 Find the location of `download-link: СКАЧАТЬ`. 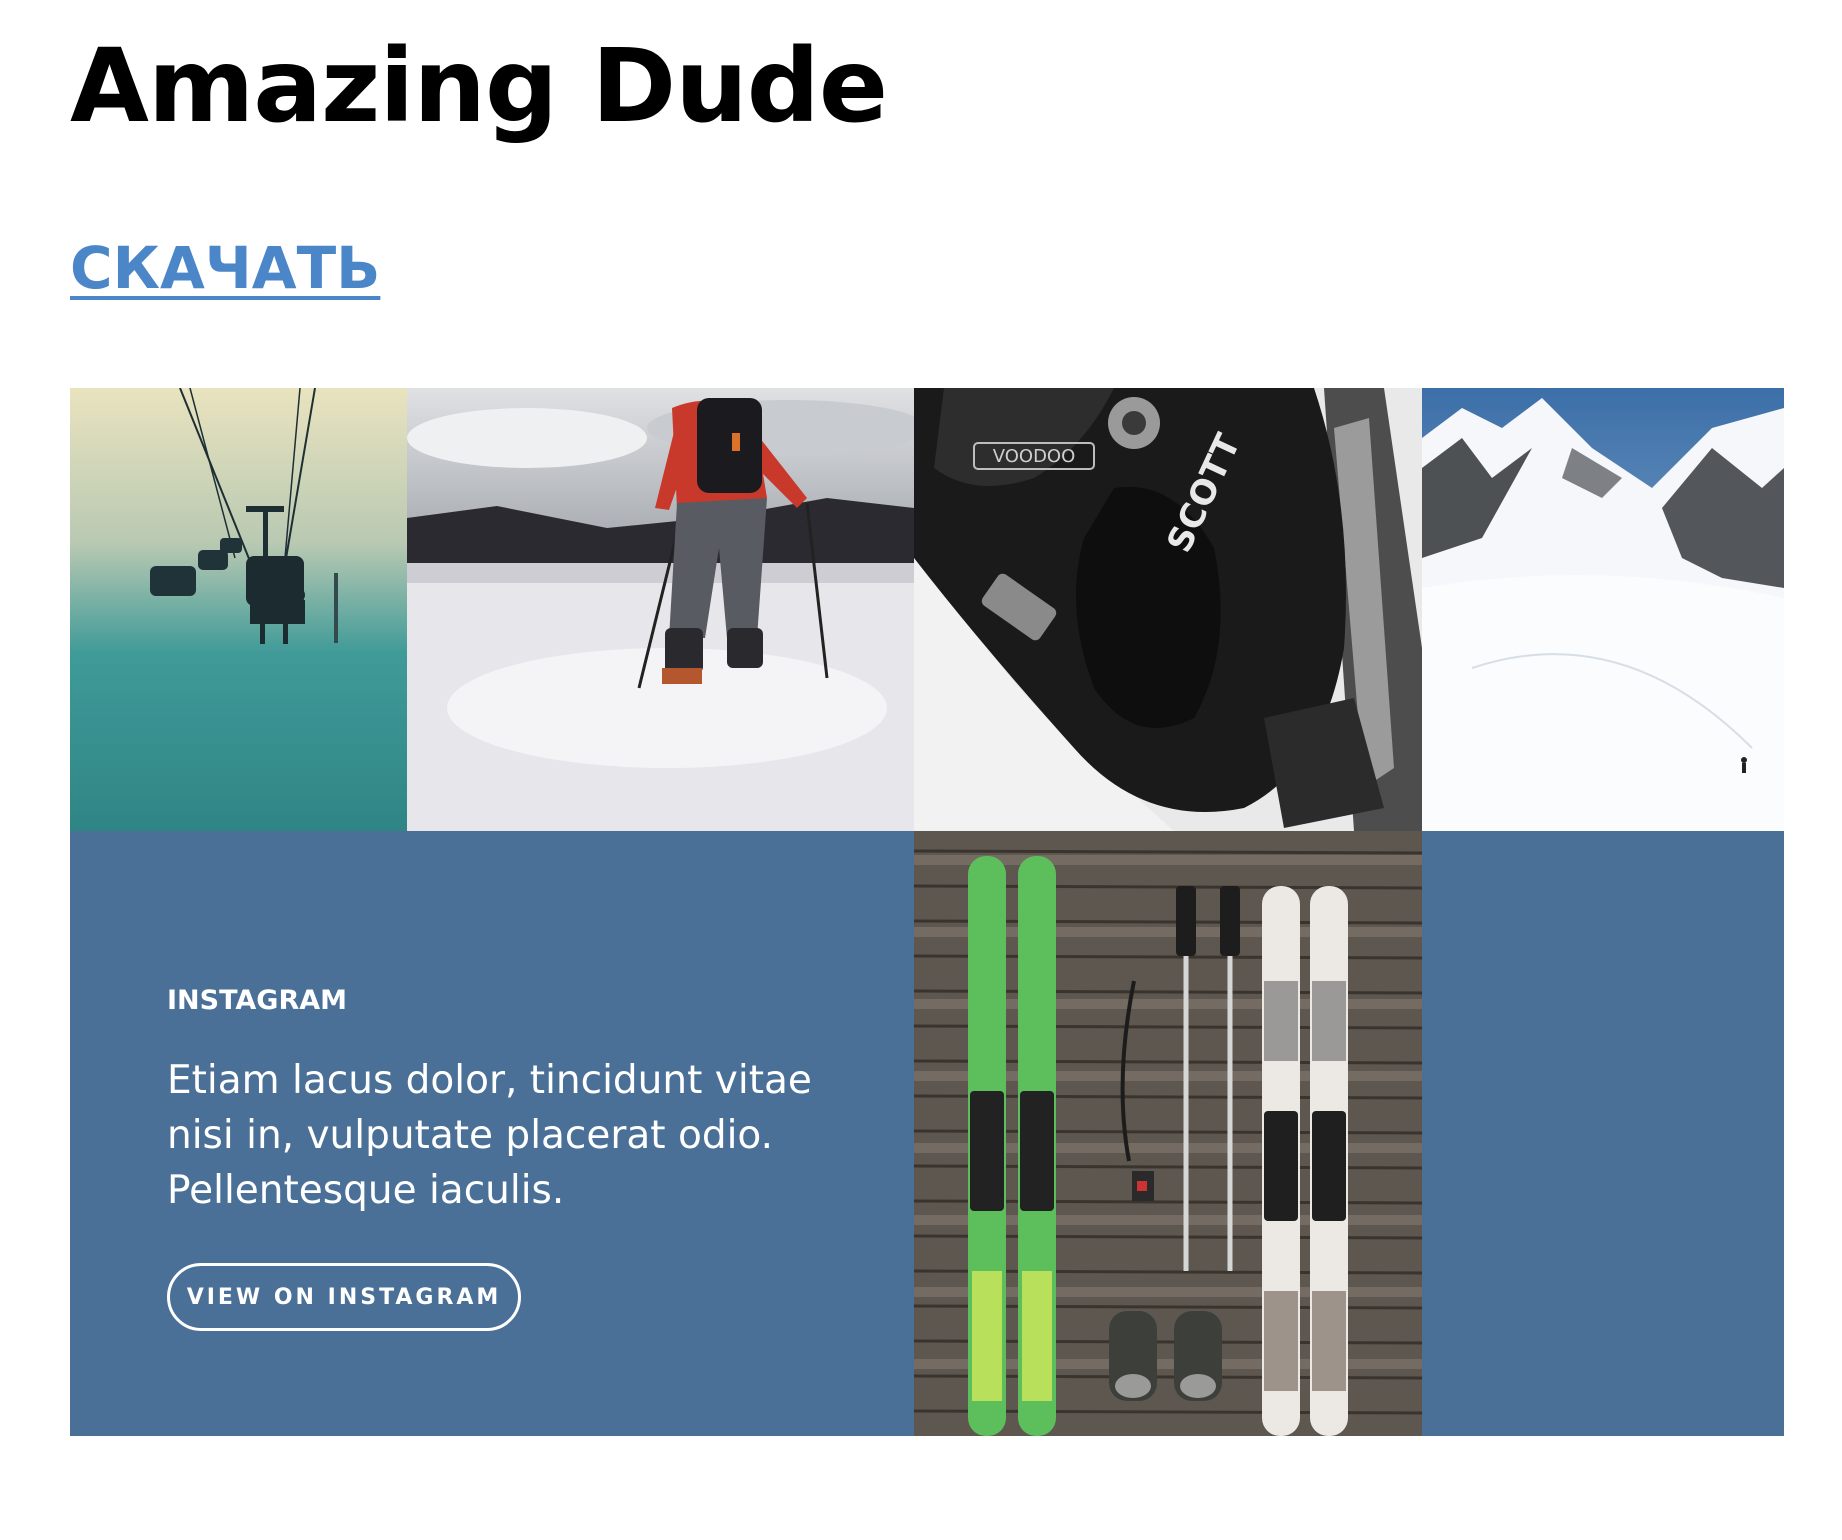

download-link: СКАЧАТЬ is located at coordinates (225, 268).